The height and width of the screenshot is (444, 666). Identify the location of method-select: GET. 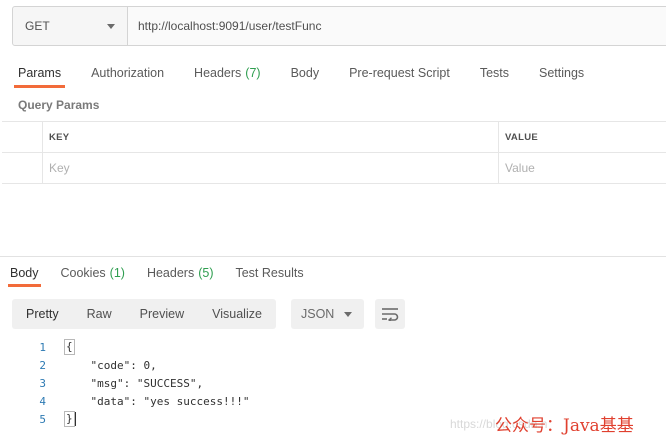
(70, 26).